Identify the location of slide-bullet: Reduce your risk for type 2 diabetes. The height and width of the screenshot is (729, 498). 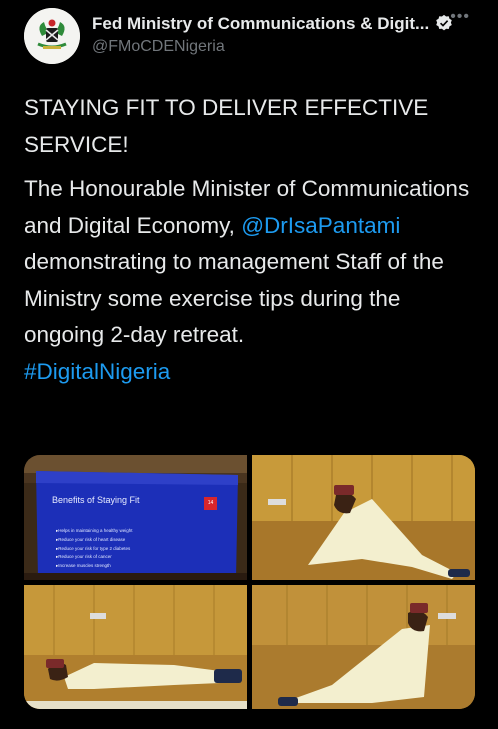
(94, 549).